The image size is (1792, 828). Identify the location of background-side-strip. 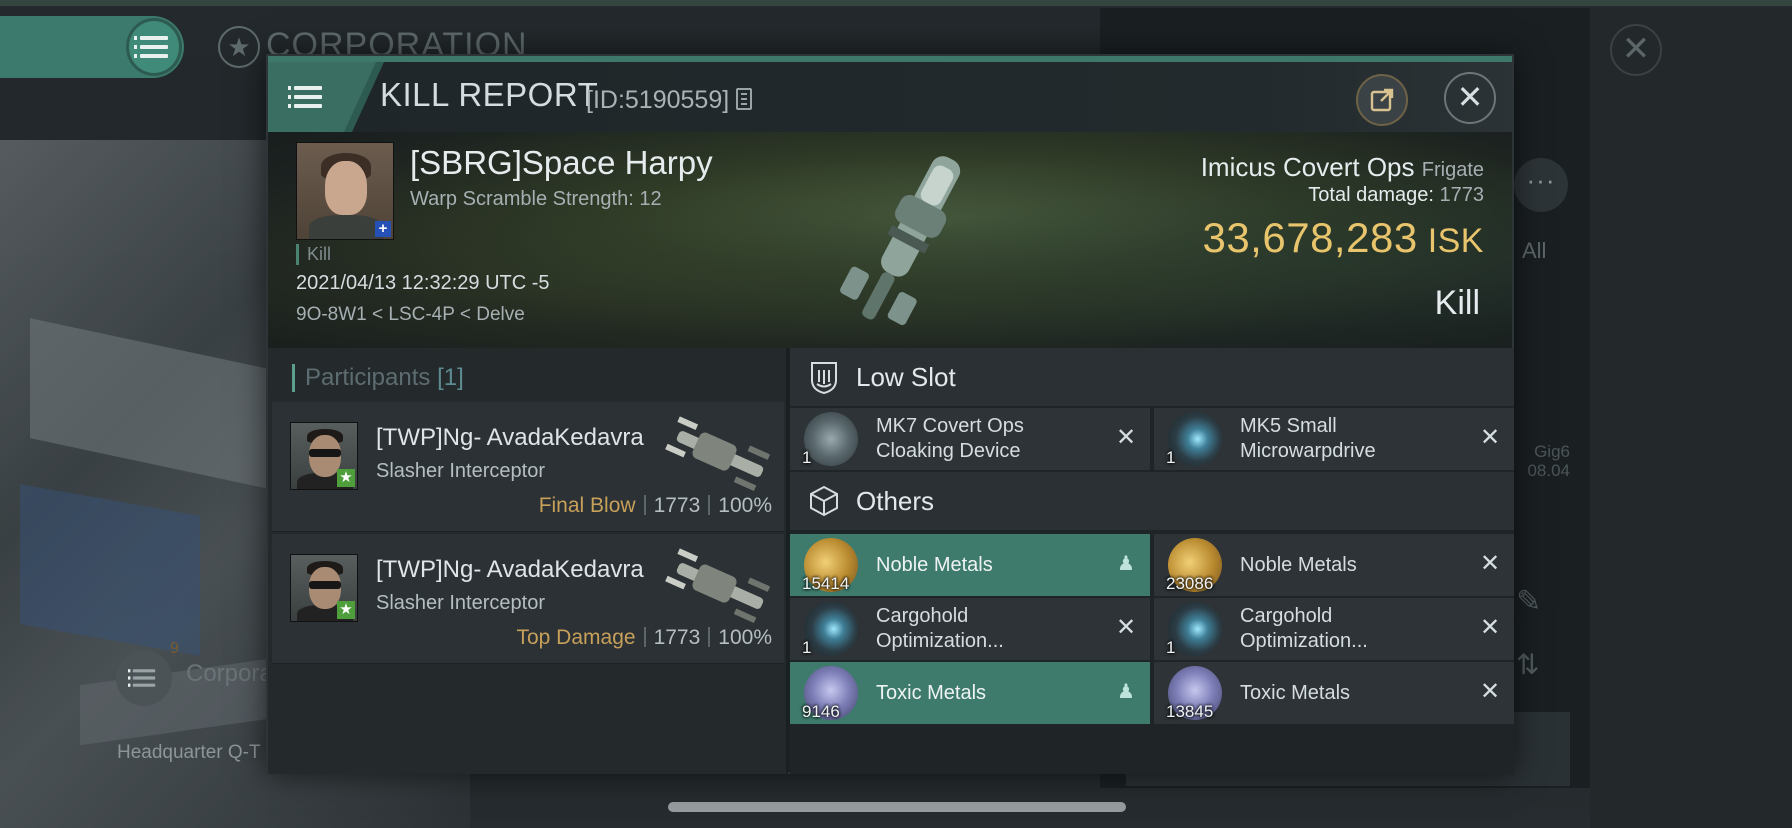
(1691, 418).